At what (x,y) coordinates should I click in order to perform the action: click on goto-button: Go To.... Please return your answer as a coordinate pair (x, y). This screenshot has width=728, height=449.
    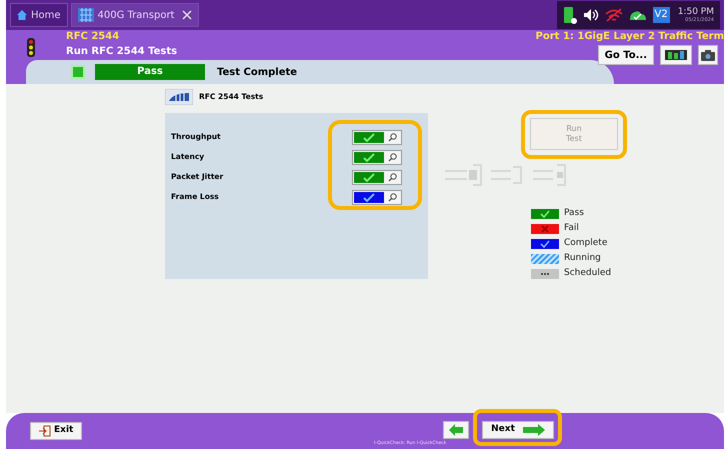
    Looking at the image, I should click on (626, 55).